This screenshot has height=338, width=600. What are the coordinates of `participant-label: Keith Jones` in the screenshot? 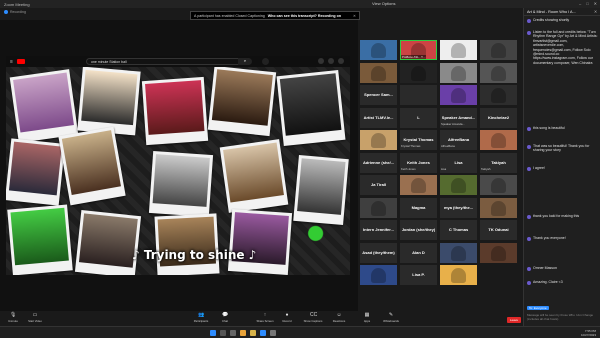 It's located at (408, 168).